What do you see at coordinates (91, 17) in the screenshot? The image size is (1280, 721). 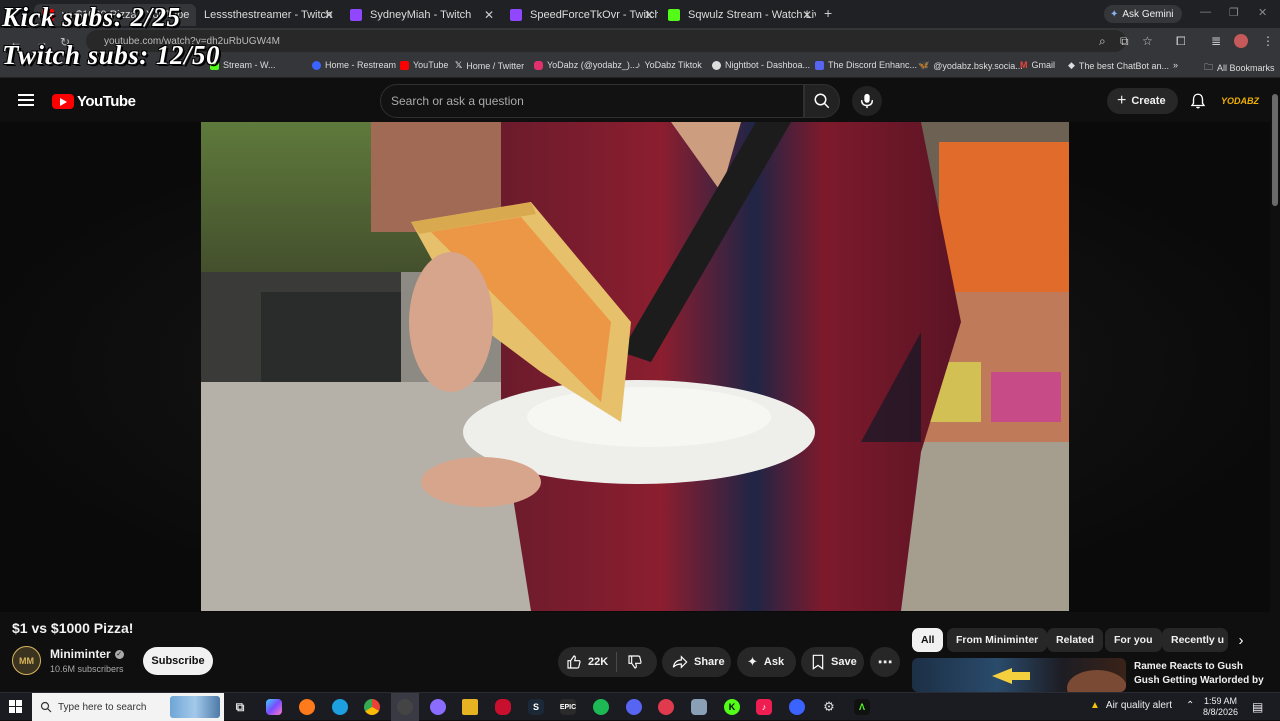 I see `kick-subs-overlay: Kick subs: 2/25` at bounding box center [91, 17].